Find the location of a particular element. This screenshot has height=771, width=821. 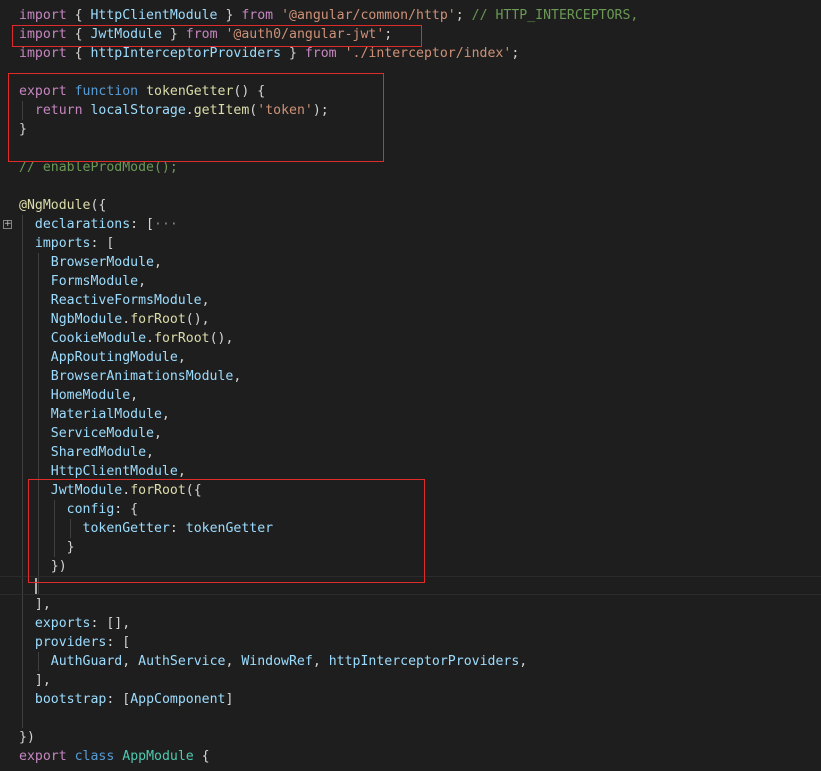

code-token: (), is located at coordinates (221, 338).